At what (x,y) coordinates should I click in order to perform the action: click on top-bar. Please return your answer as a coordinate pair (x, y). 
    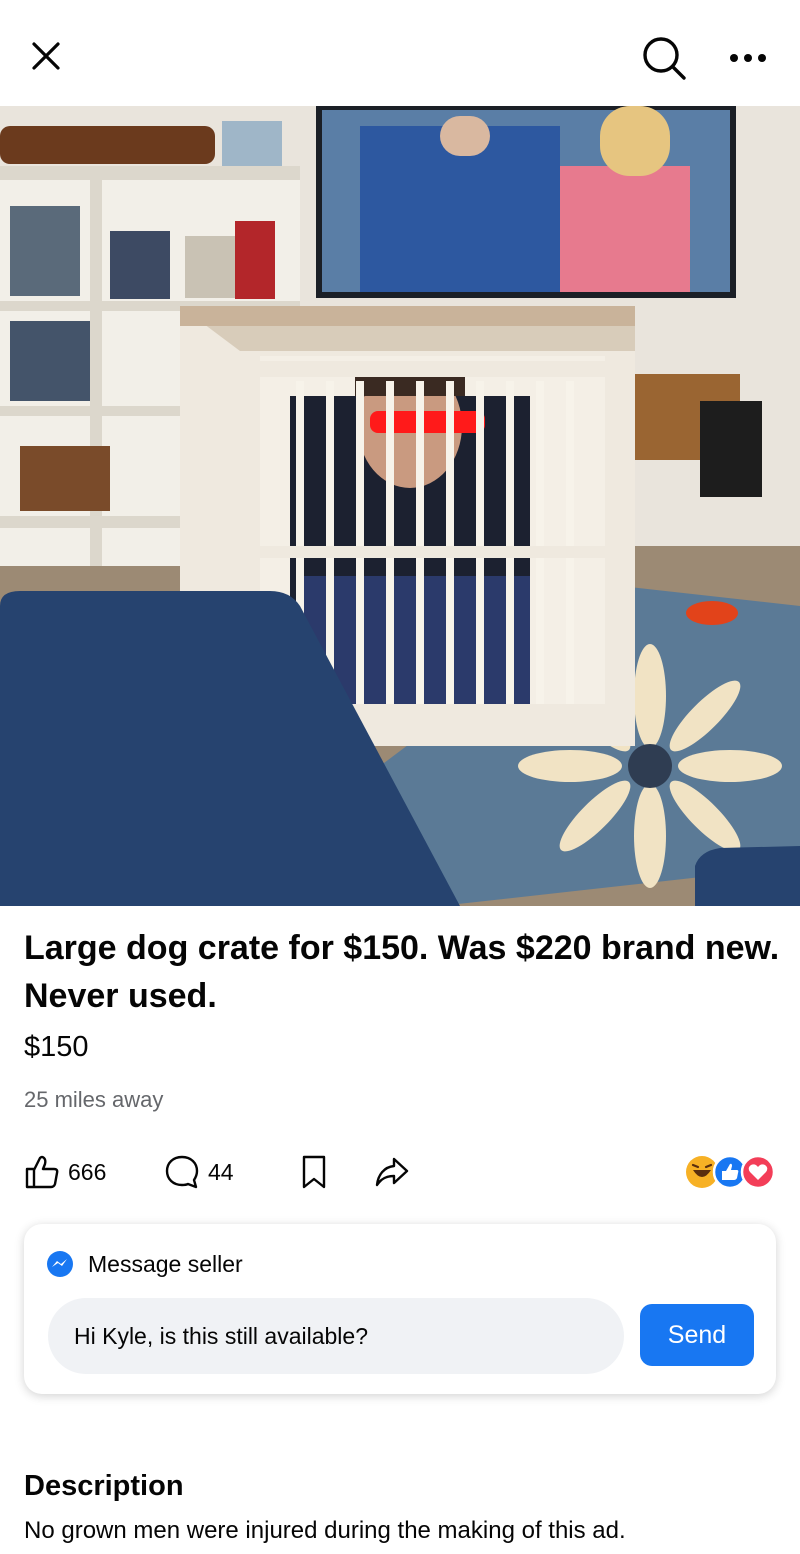
    Looking at the image, I should click on (400, 53).